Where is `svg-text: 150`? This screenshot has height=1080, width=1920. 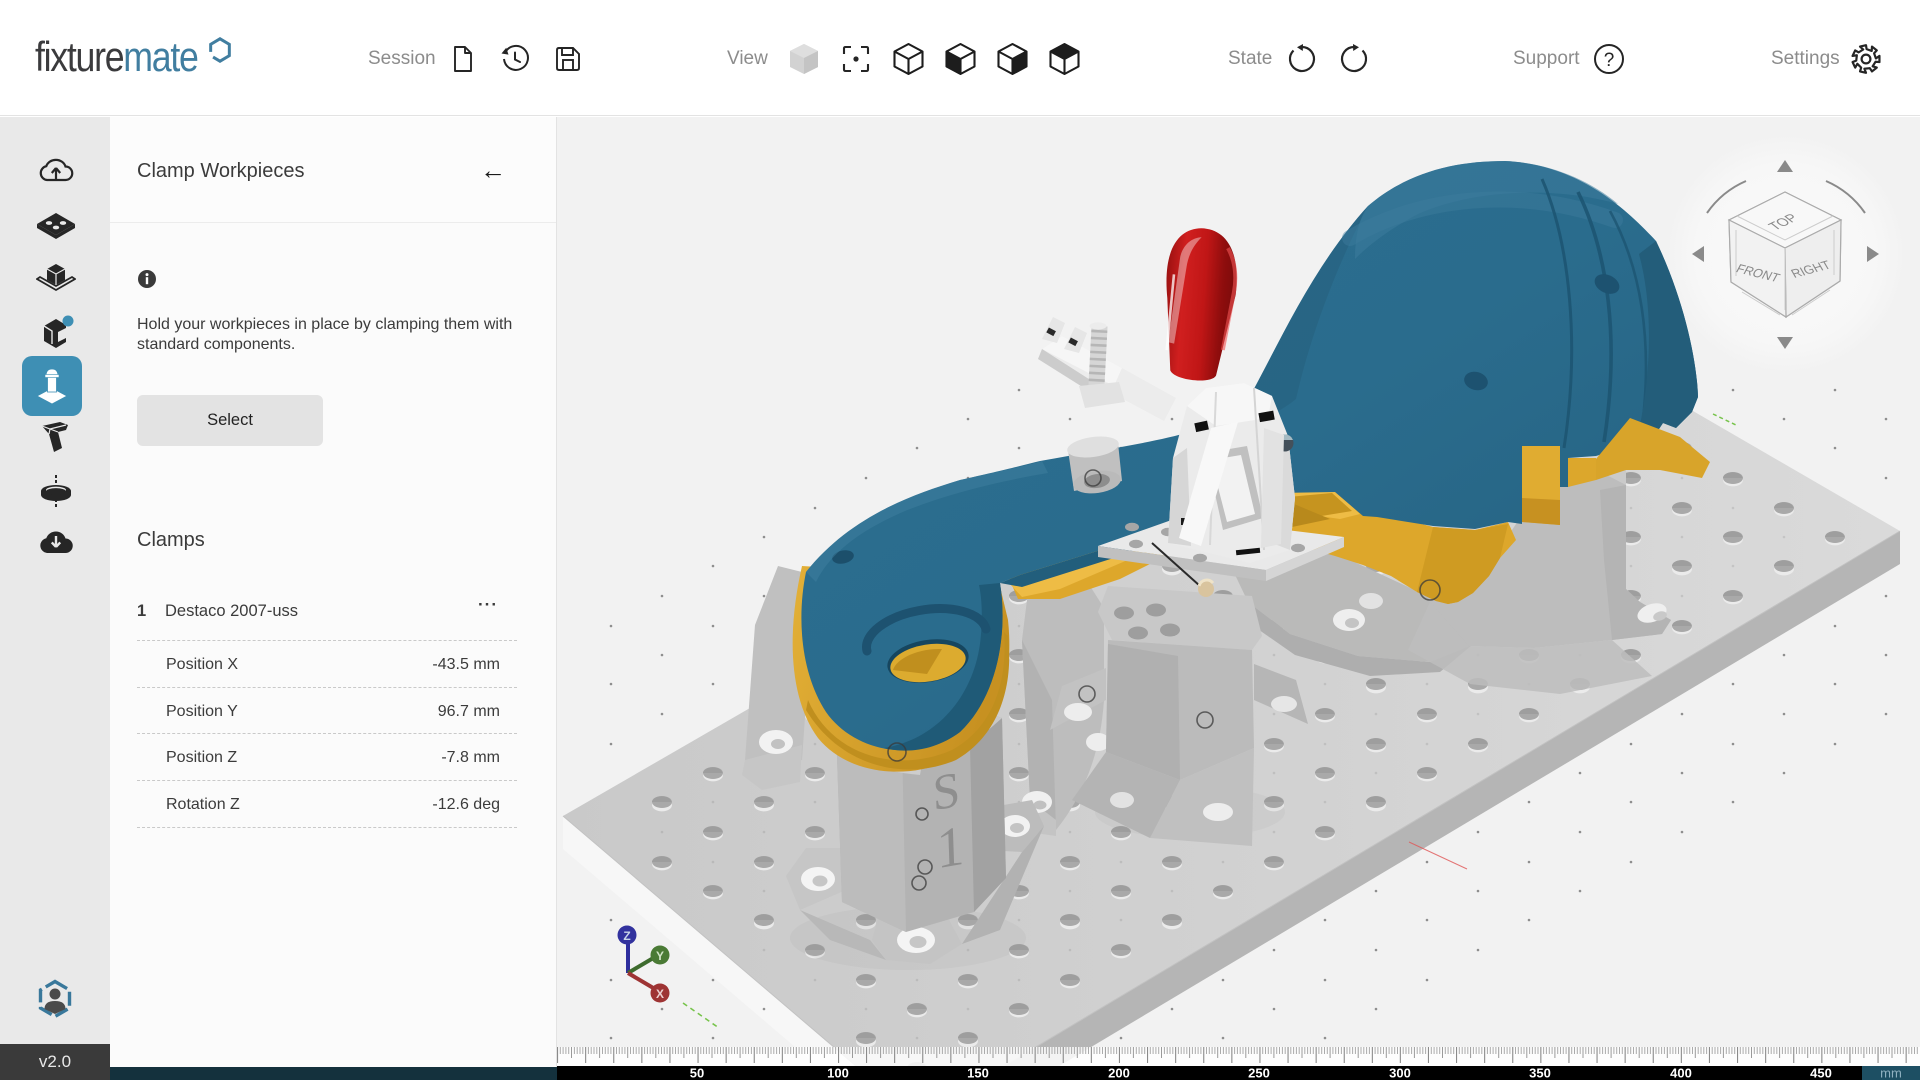 svg-text: 150 is located at coordinates (978, 1073).